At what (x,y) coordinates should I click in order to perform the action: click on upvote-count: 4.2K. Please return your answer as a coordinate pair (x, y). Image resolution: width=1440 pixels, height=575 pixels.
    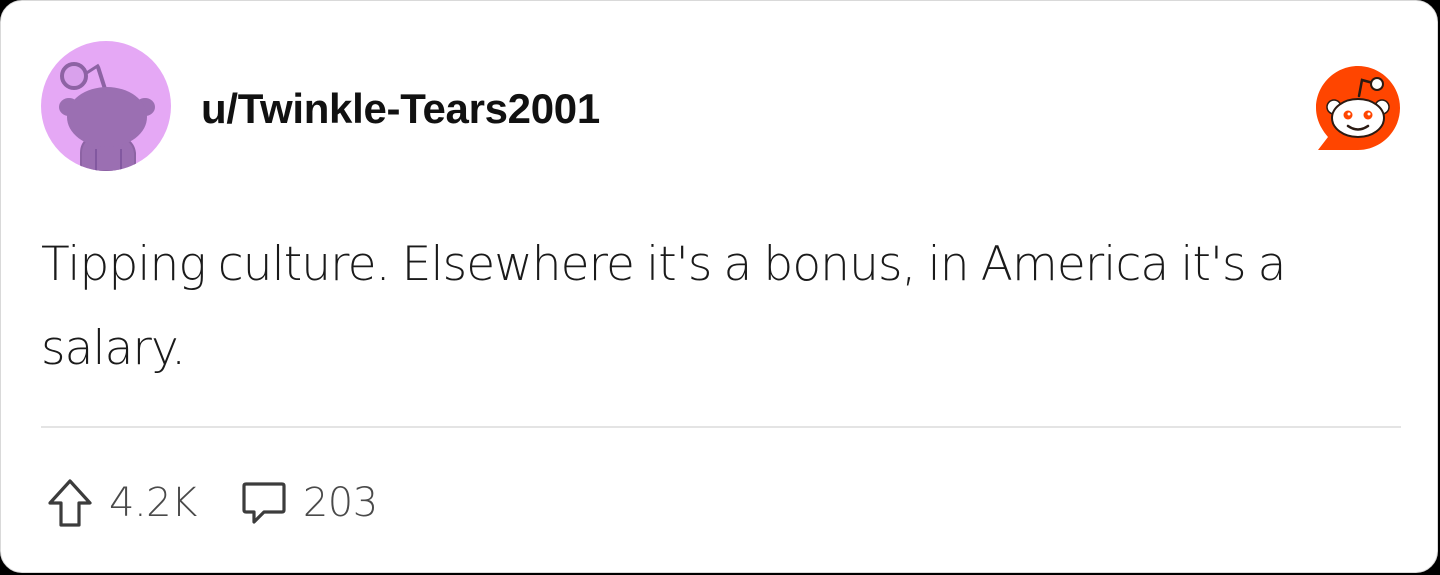
    Looking at the image, I should click on (153, 503).